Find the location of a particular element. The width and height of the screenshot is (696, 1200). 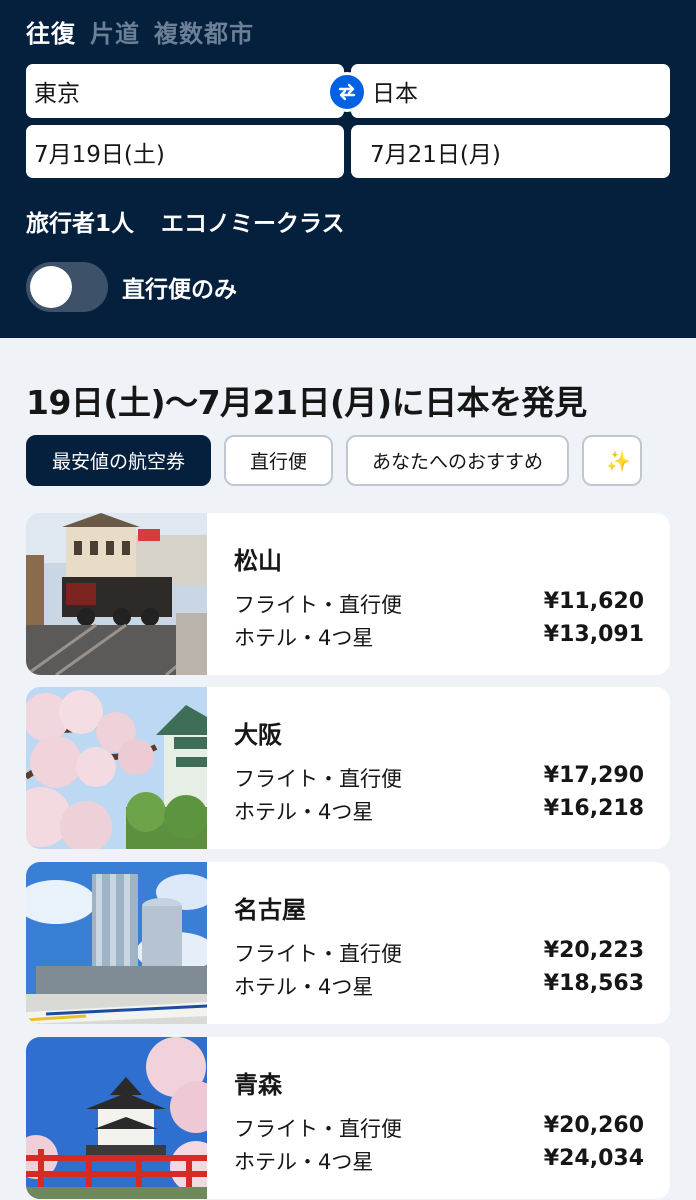

filter-chips: 最安値の航空券 直行便 あなたへのおすすめ ✨ is located at coordinates (334, 460).